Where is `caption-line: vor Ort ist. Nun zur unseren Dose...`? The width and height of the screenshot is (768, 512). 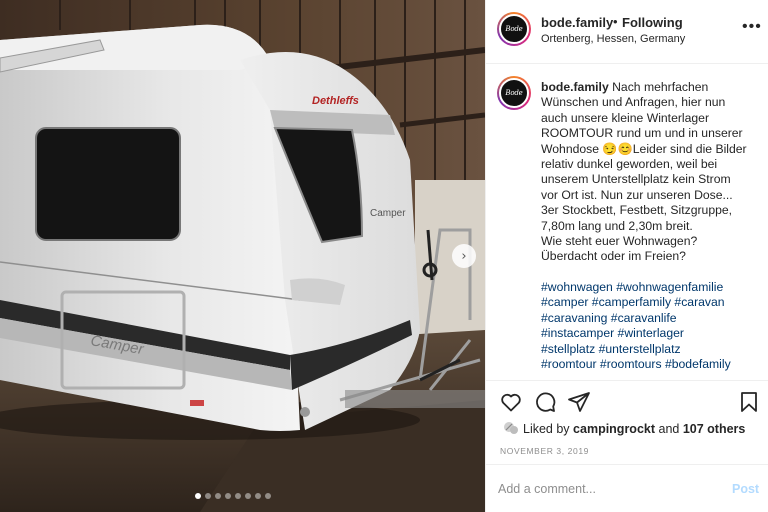 caption-line: vor Ort ist. Nun zur unseren Dose... is located at coordinates (637, 194).